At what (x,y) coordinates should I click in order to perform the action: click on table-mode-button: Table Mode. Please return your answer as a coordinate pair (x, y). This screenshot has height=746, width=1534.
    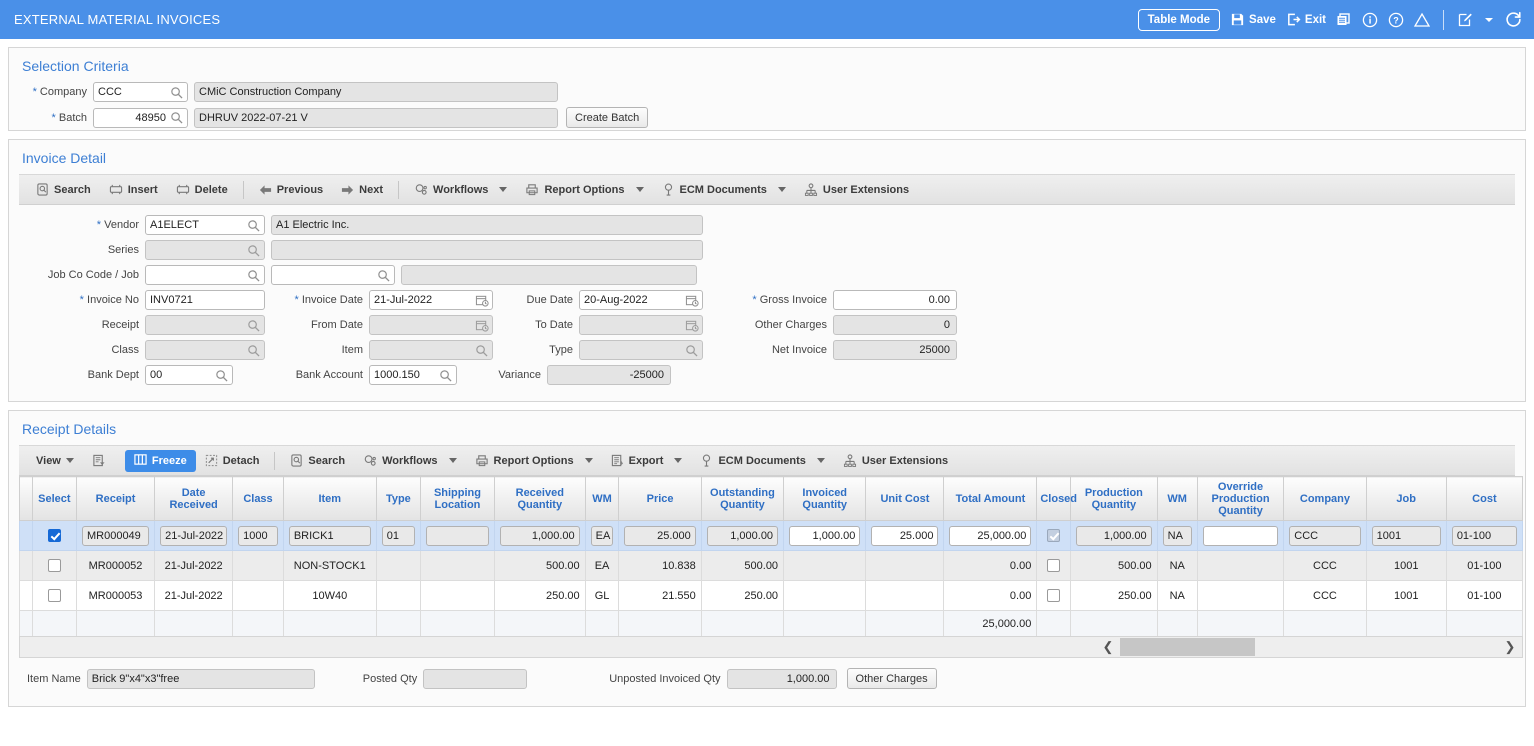
    Looking at the image, I should click on (1179, 19).